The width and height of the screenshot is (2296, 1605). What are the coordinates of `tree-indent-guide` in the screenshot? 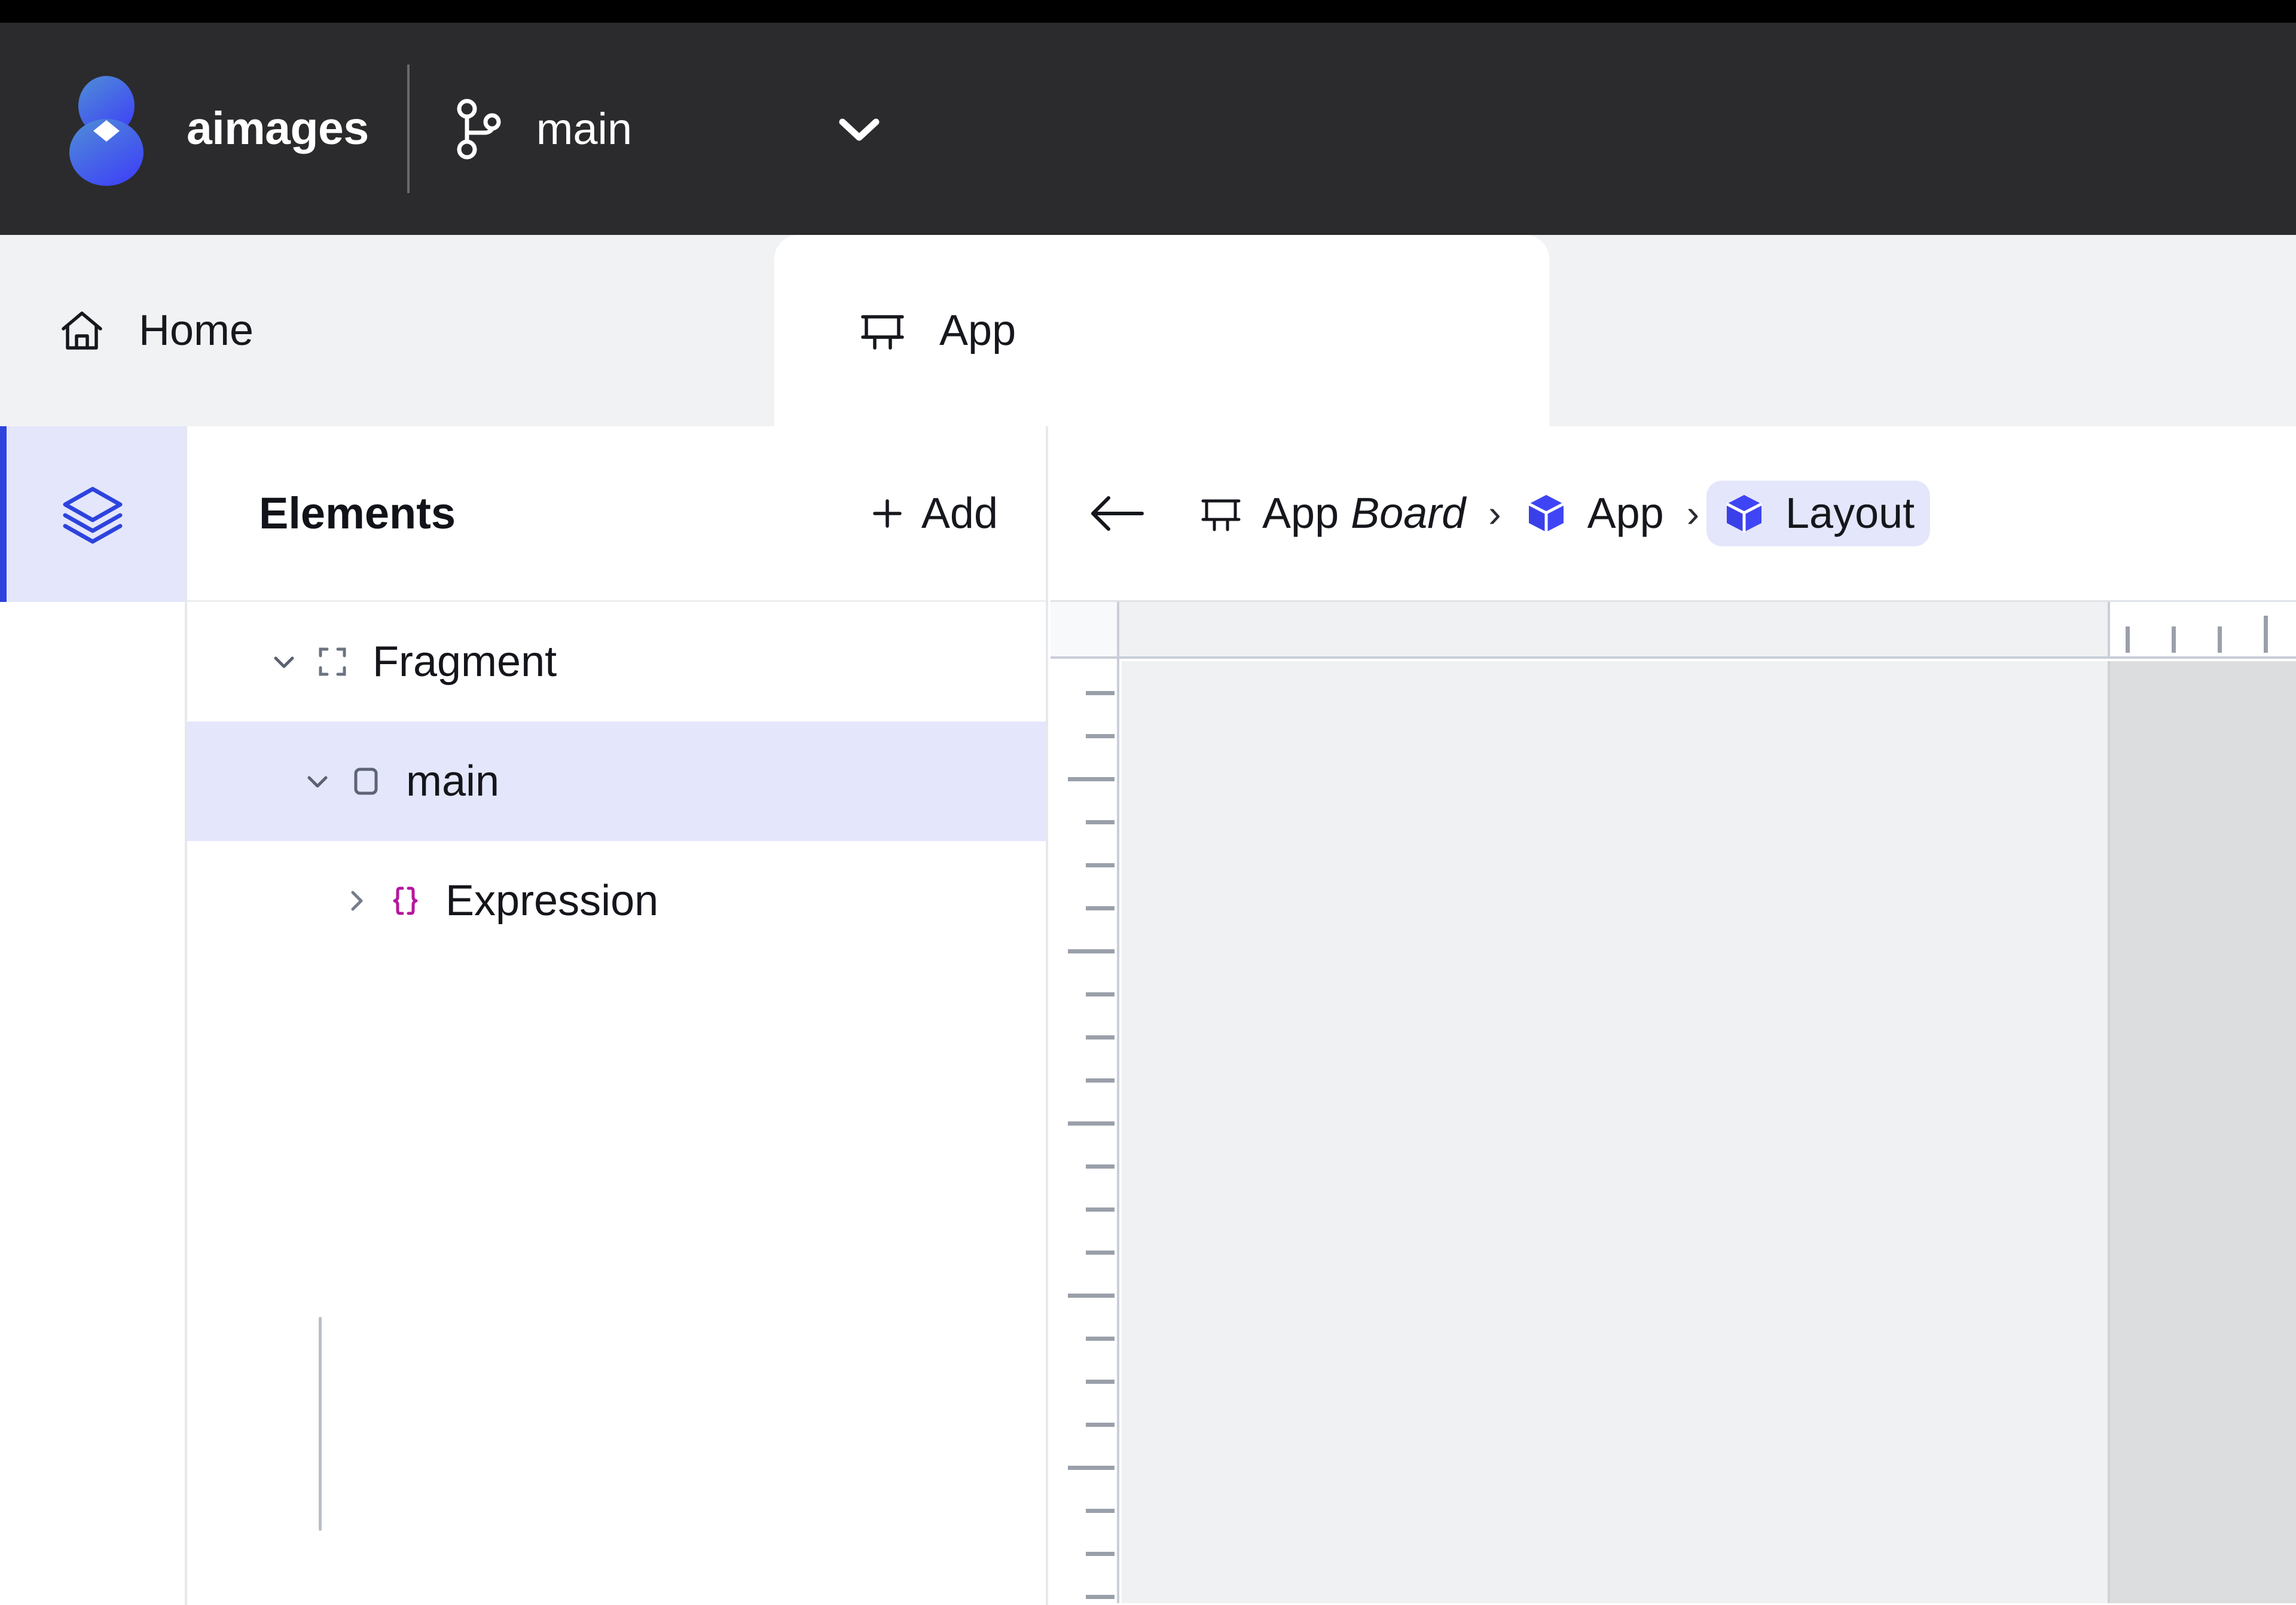 It's located at (320, 1424).